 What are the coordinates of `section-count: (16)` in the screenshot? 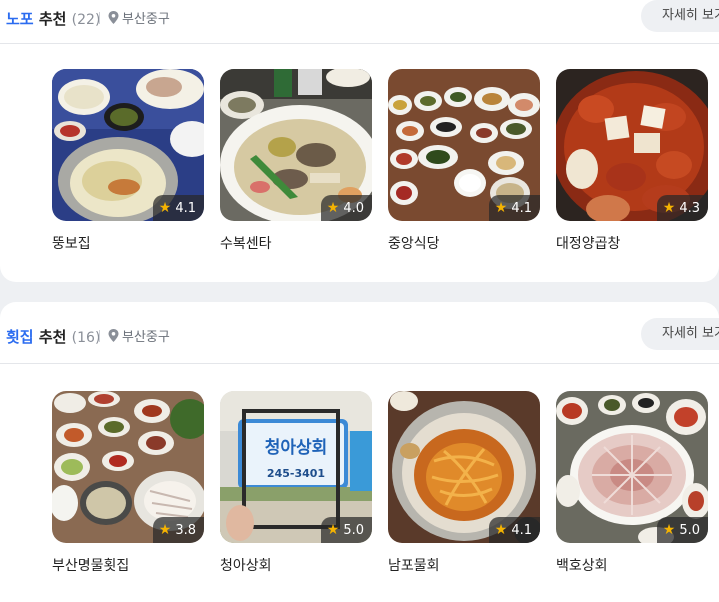 It's located at (86, 338).